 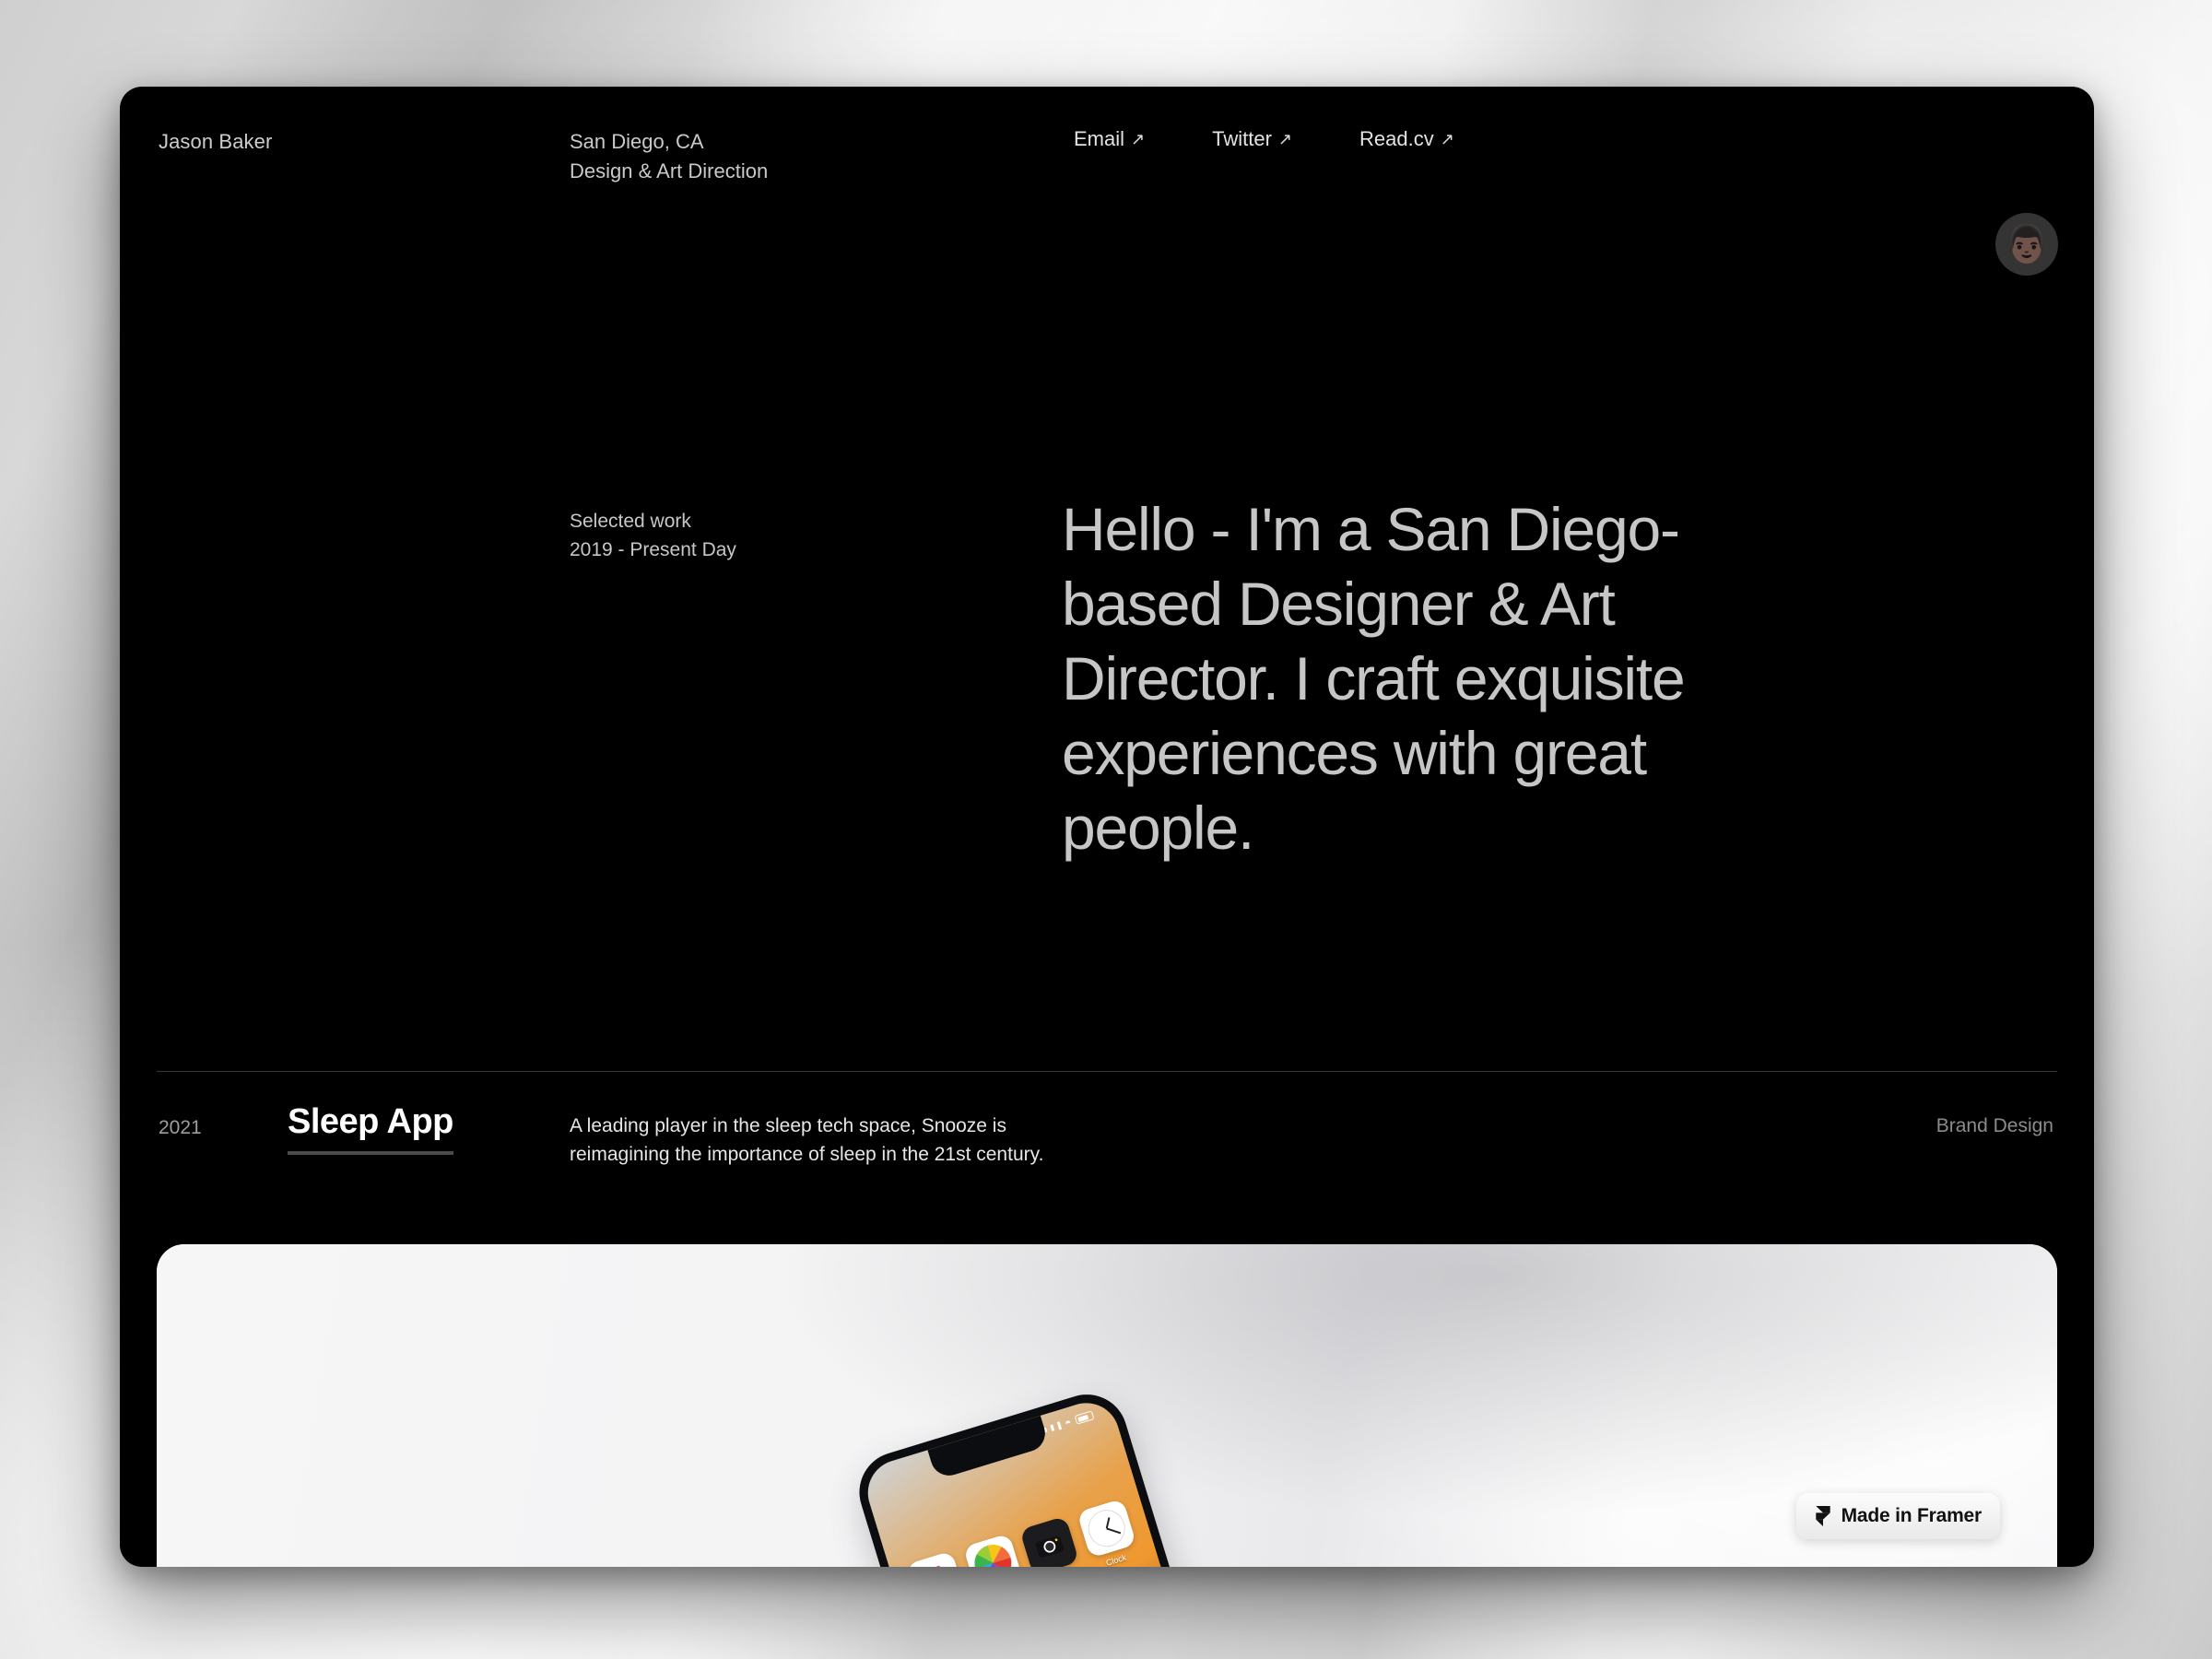 What do you see at coordinates (1099, 138) in the screenshot?
I see `nav-link-email-label: Email` at bounding box center [1099, 138].